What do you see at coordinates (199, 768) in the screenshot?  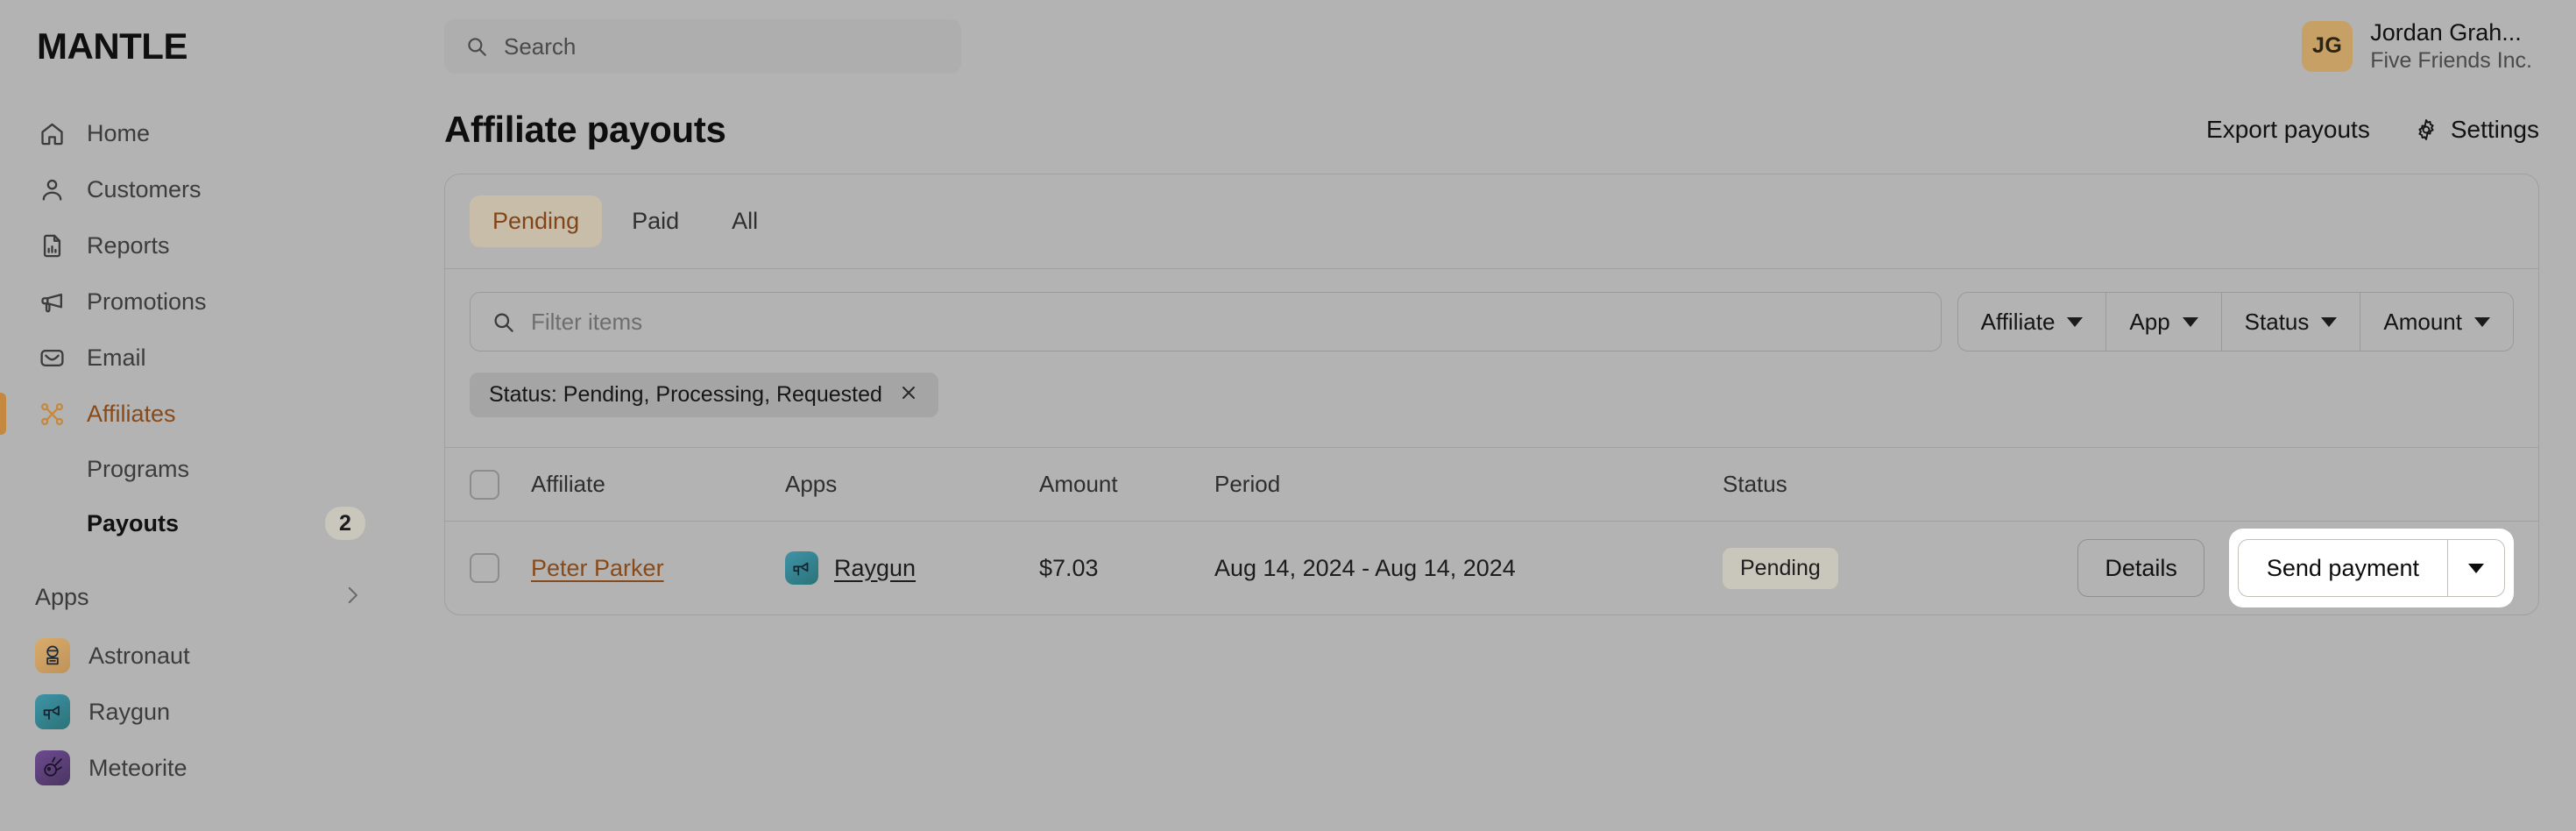 I see `sidebar-app-meteorite: Meteorite` at bounding box center [199, 768].